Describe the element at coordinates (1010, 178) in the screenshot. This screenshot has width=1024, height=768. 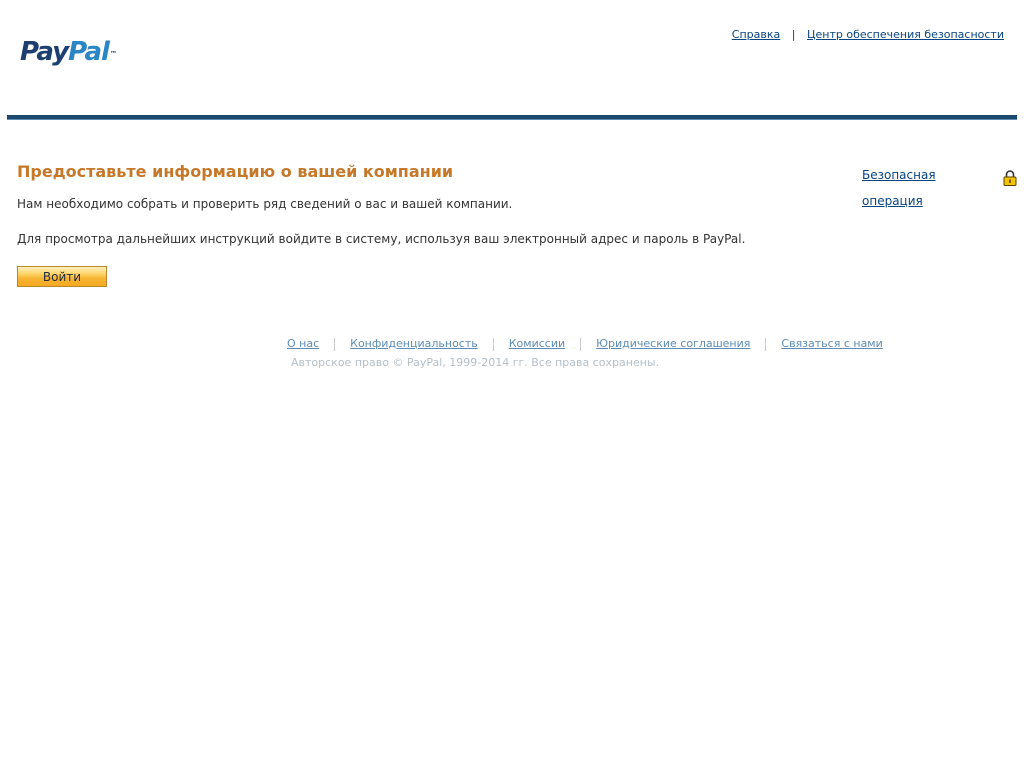
I see `padlock-icon` at that location.